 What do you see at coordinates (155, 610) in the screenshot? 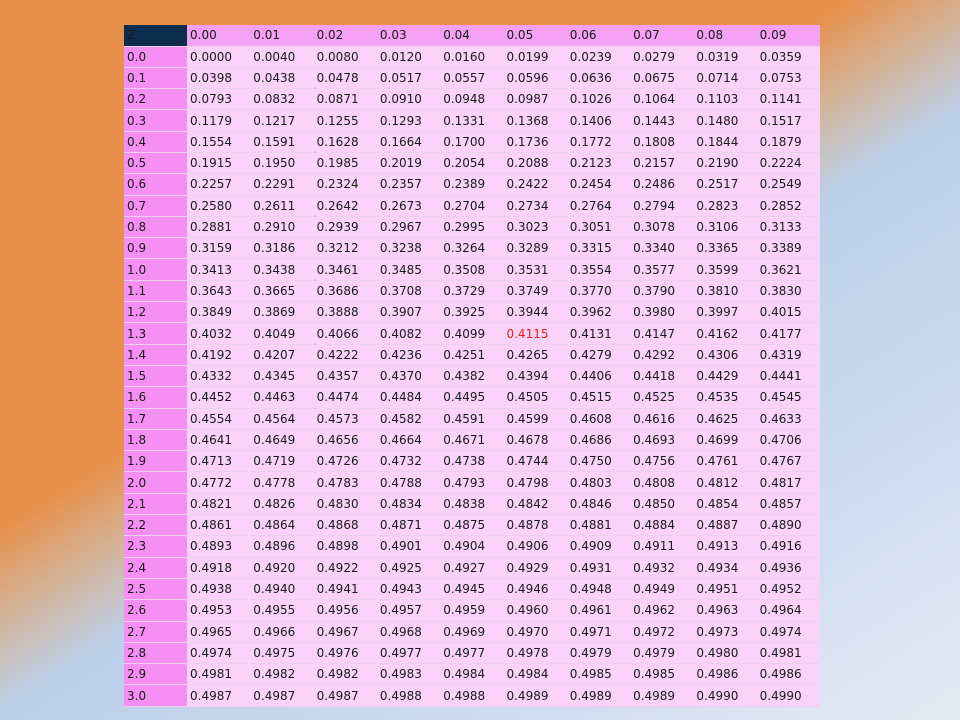
I see `row-header: 2.6` at bounding box center [155, 610].